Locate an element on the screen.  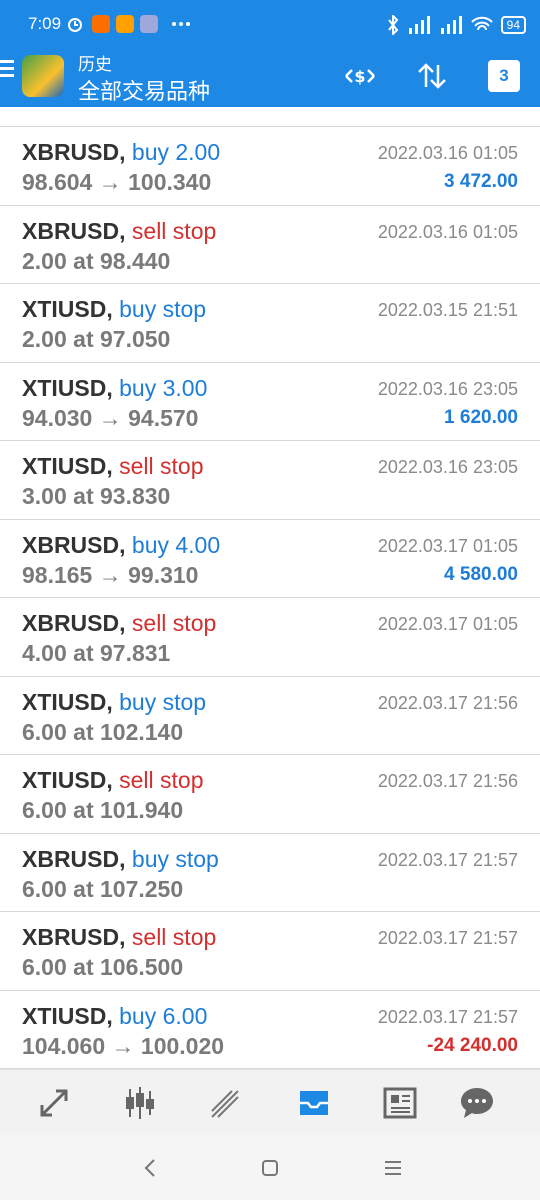
signal-icon is located at coordinates (419, 25).